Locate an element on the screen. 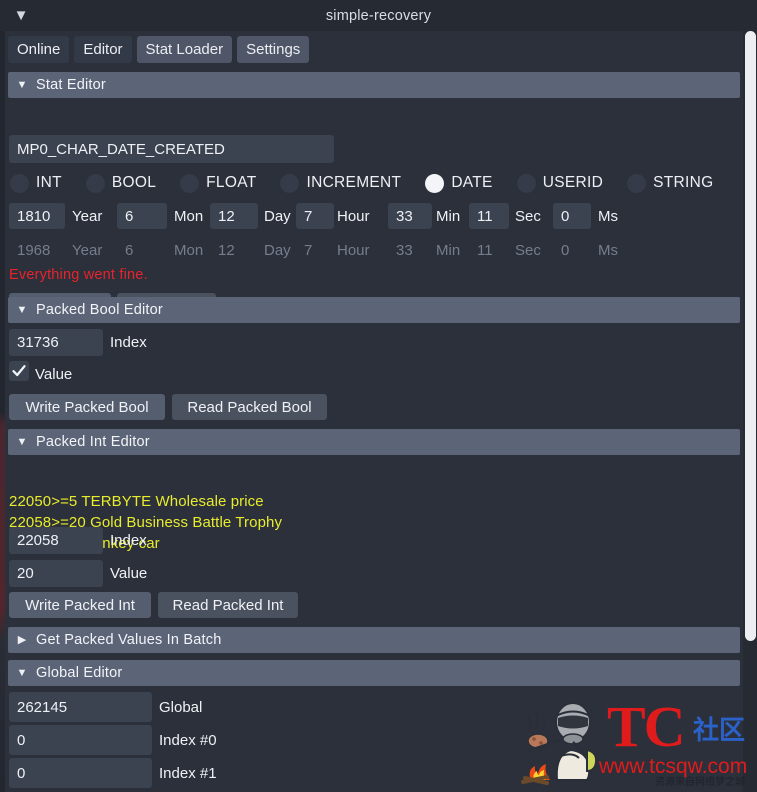 The width and height of the screenshot is (757, 792). tab-stat-loader: Stat Loader is located at coordinates (184, 49).